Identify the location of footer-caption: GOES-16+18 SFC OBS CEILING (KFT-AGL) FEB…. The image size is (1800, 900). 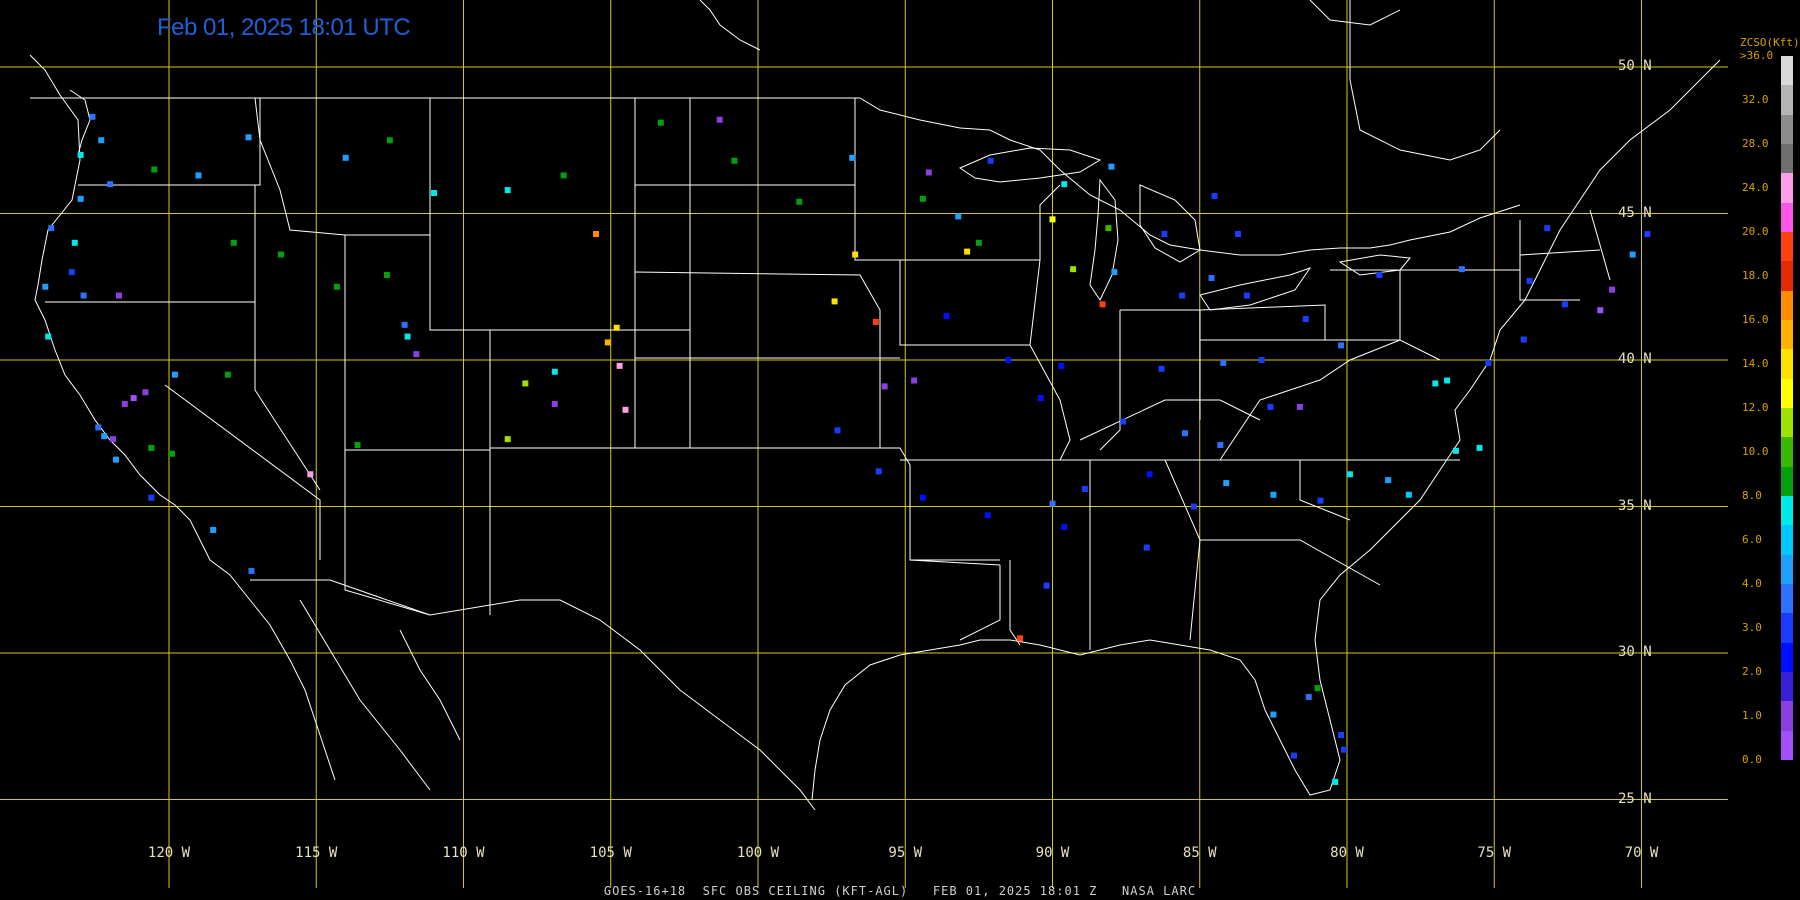
(900, 891).